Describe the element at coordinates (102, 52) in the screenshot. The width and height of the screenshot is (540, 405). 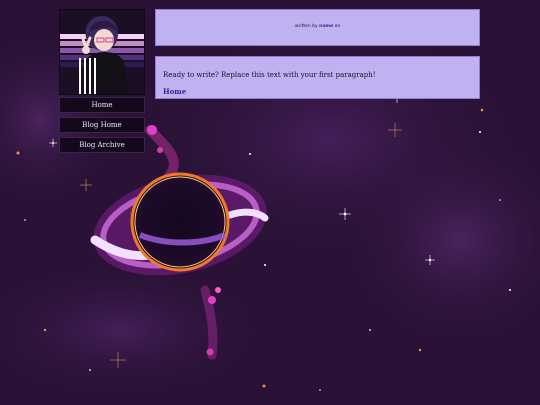
I see `avatar` at that location.